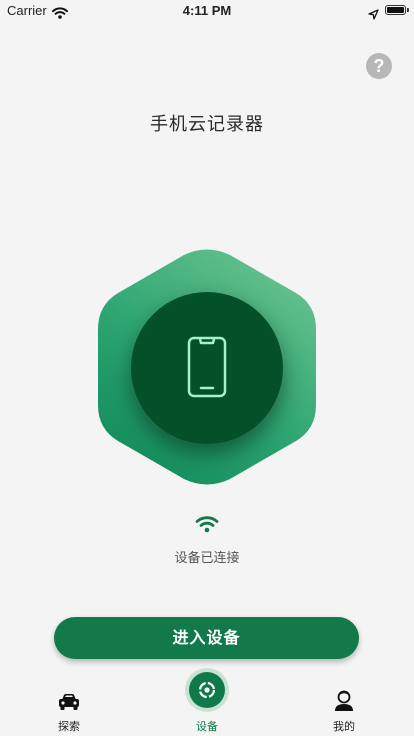 The height and width of the screenshot is (736, 414). I want to click on tab-device: 设备, so click(207, 702).